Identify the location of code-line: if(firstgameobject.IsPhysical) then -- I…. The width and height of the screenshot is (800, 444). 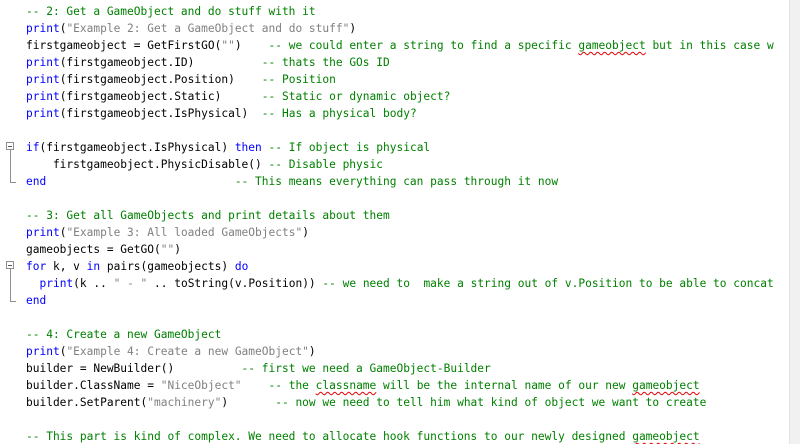
(394, 147).